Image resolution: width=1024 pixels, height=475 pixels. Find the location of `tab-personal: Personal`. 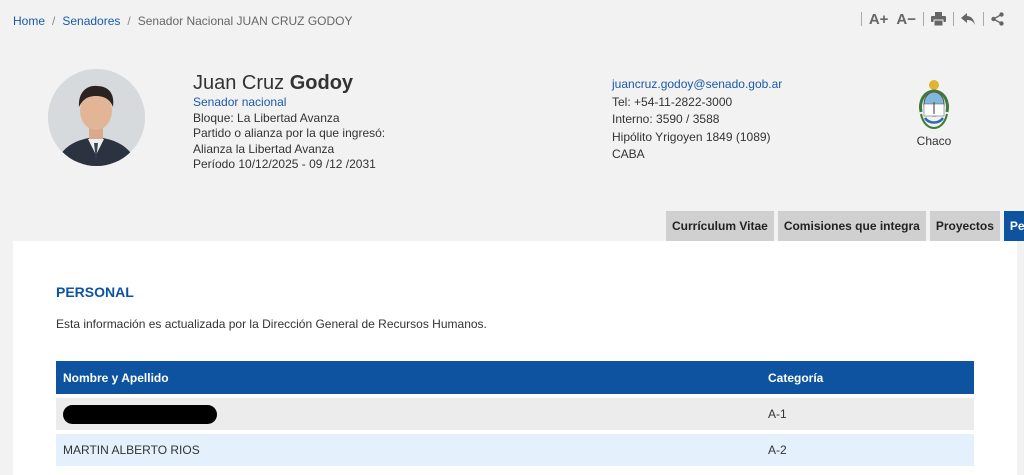

tab-personal: Personal is located at coordinates (1013, 226).